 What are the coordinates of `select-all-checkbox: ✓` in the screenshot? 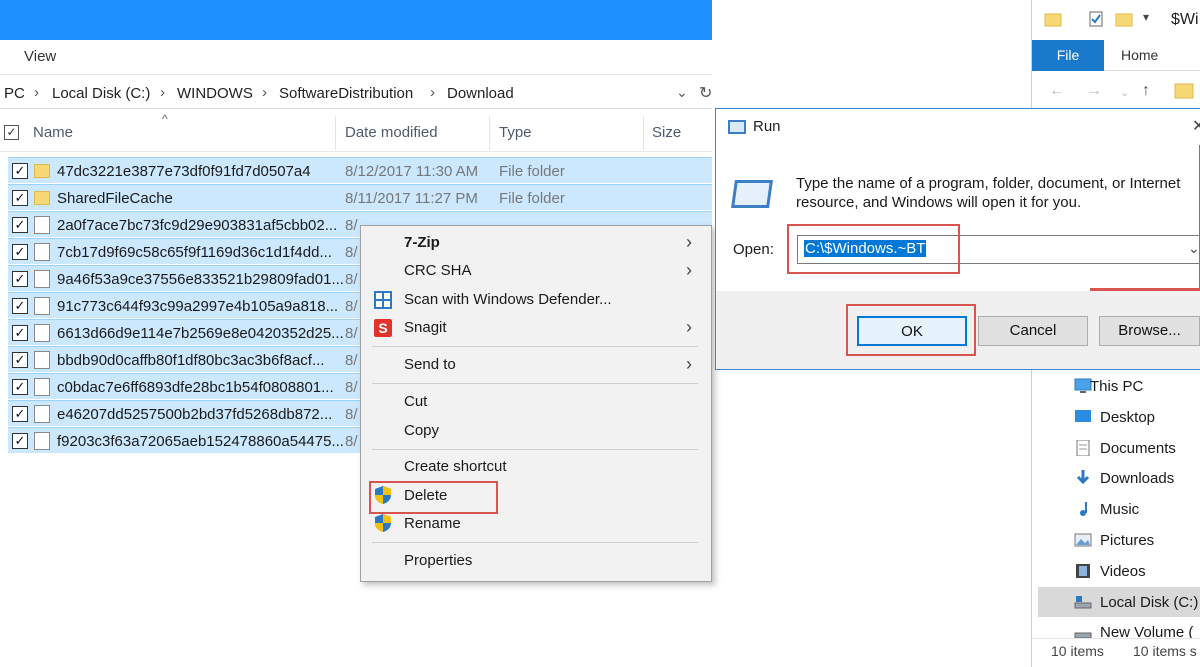 It's located at (11, 132).